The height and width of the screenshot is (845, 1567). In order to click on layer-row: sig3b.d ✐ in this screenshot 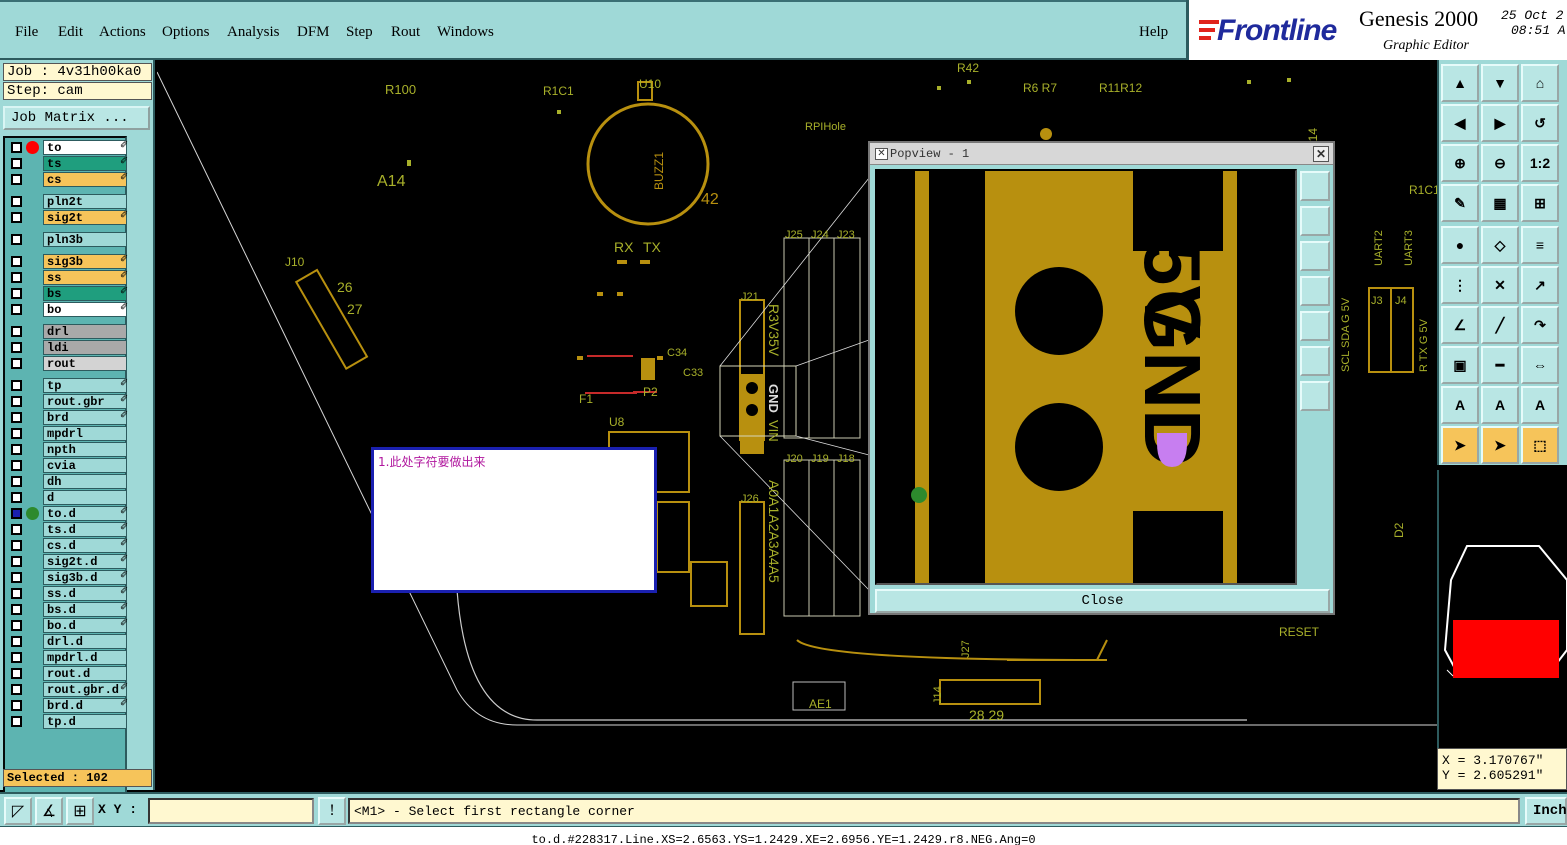, I will do `click(68, 577)`.